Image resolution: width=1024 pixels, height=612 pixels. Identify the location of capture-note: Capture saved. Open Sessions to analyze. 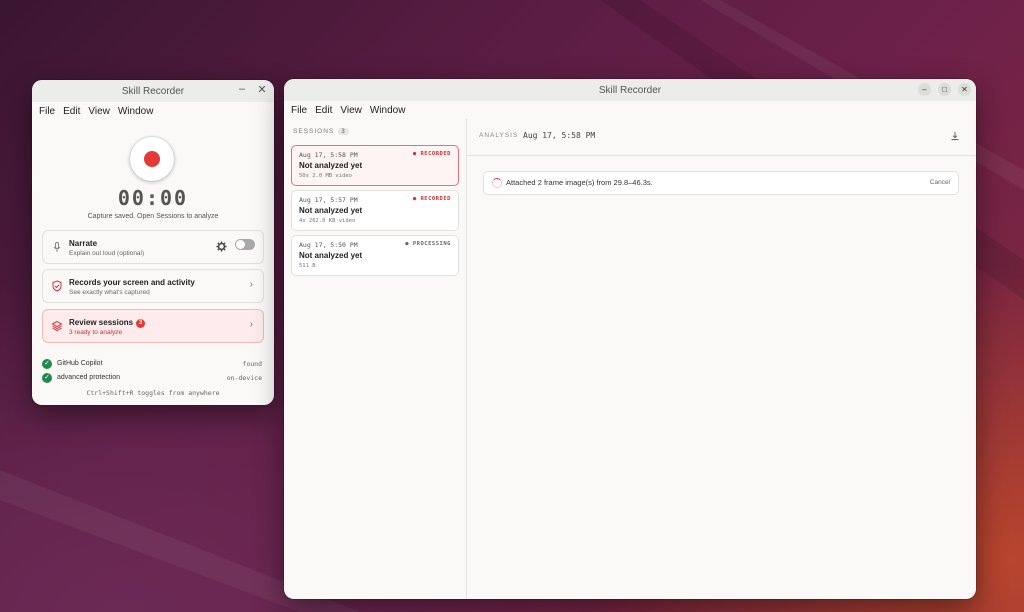
(153, 216).